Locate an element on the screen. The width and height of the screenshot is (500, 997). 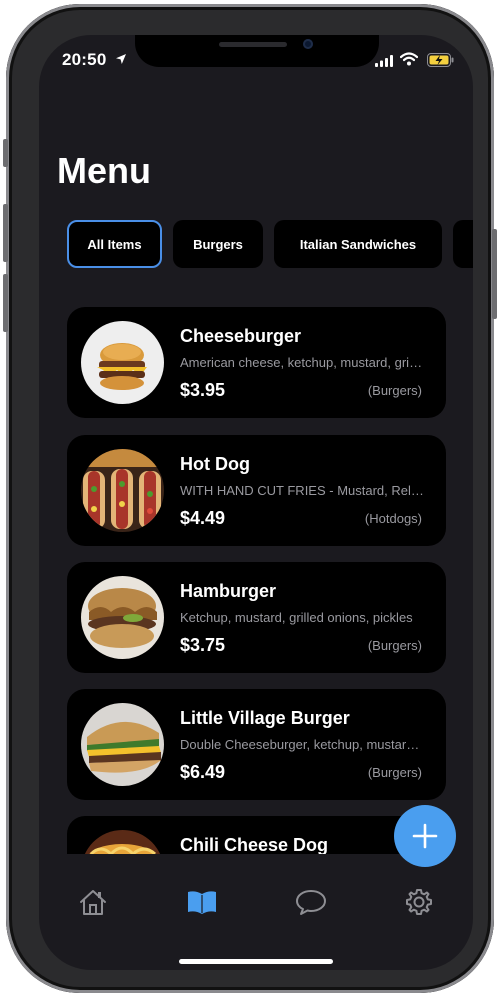
item-name: Hamburger is located at coordinates (228, 591).